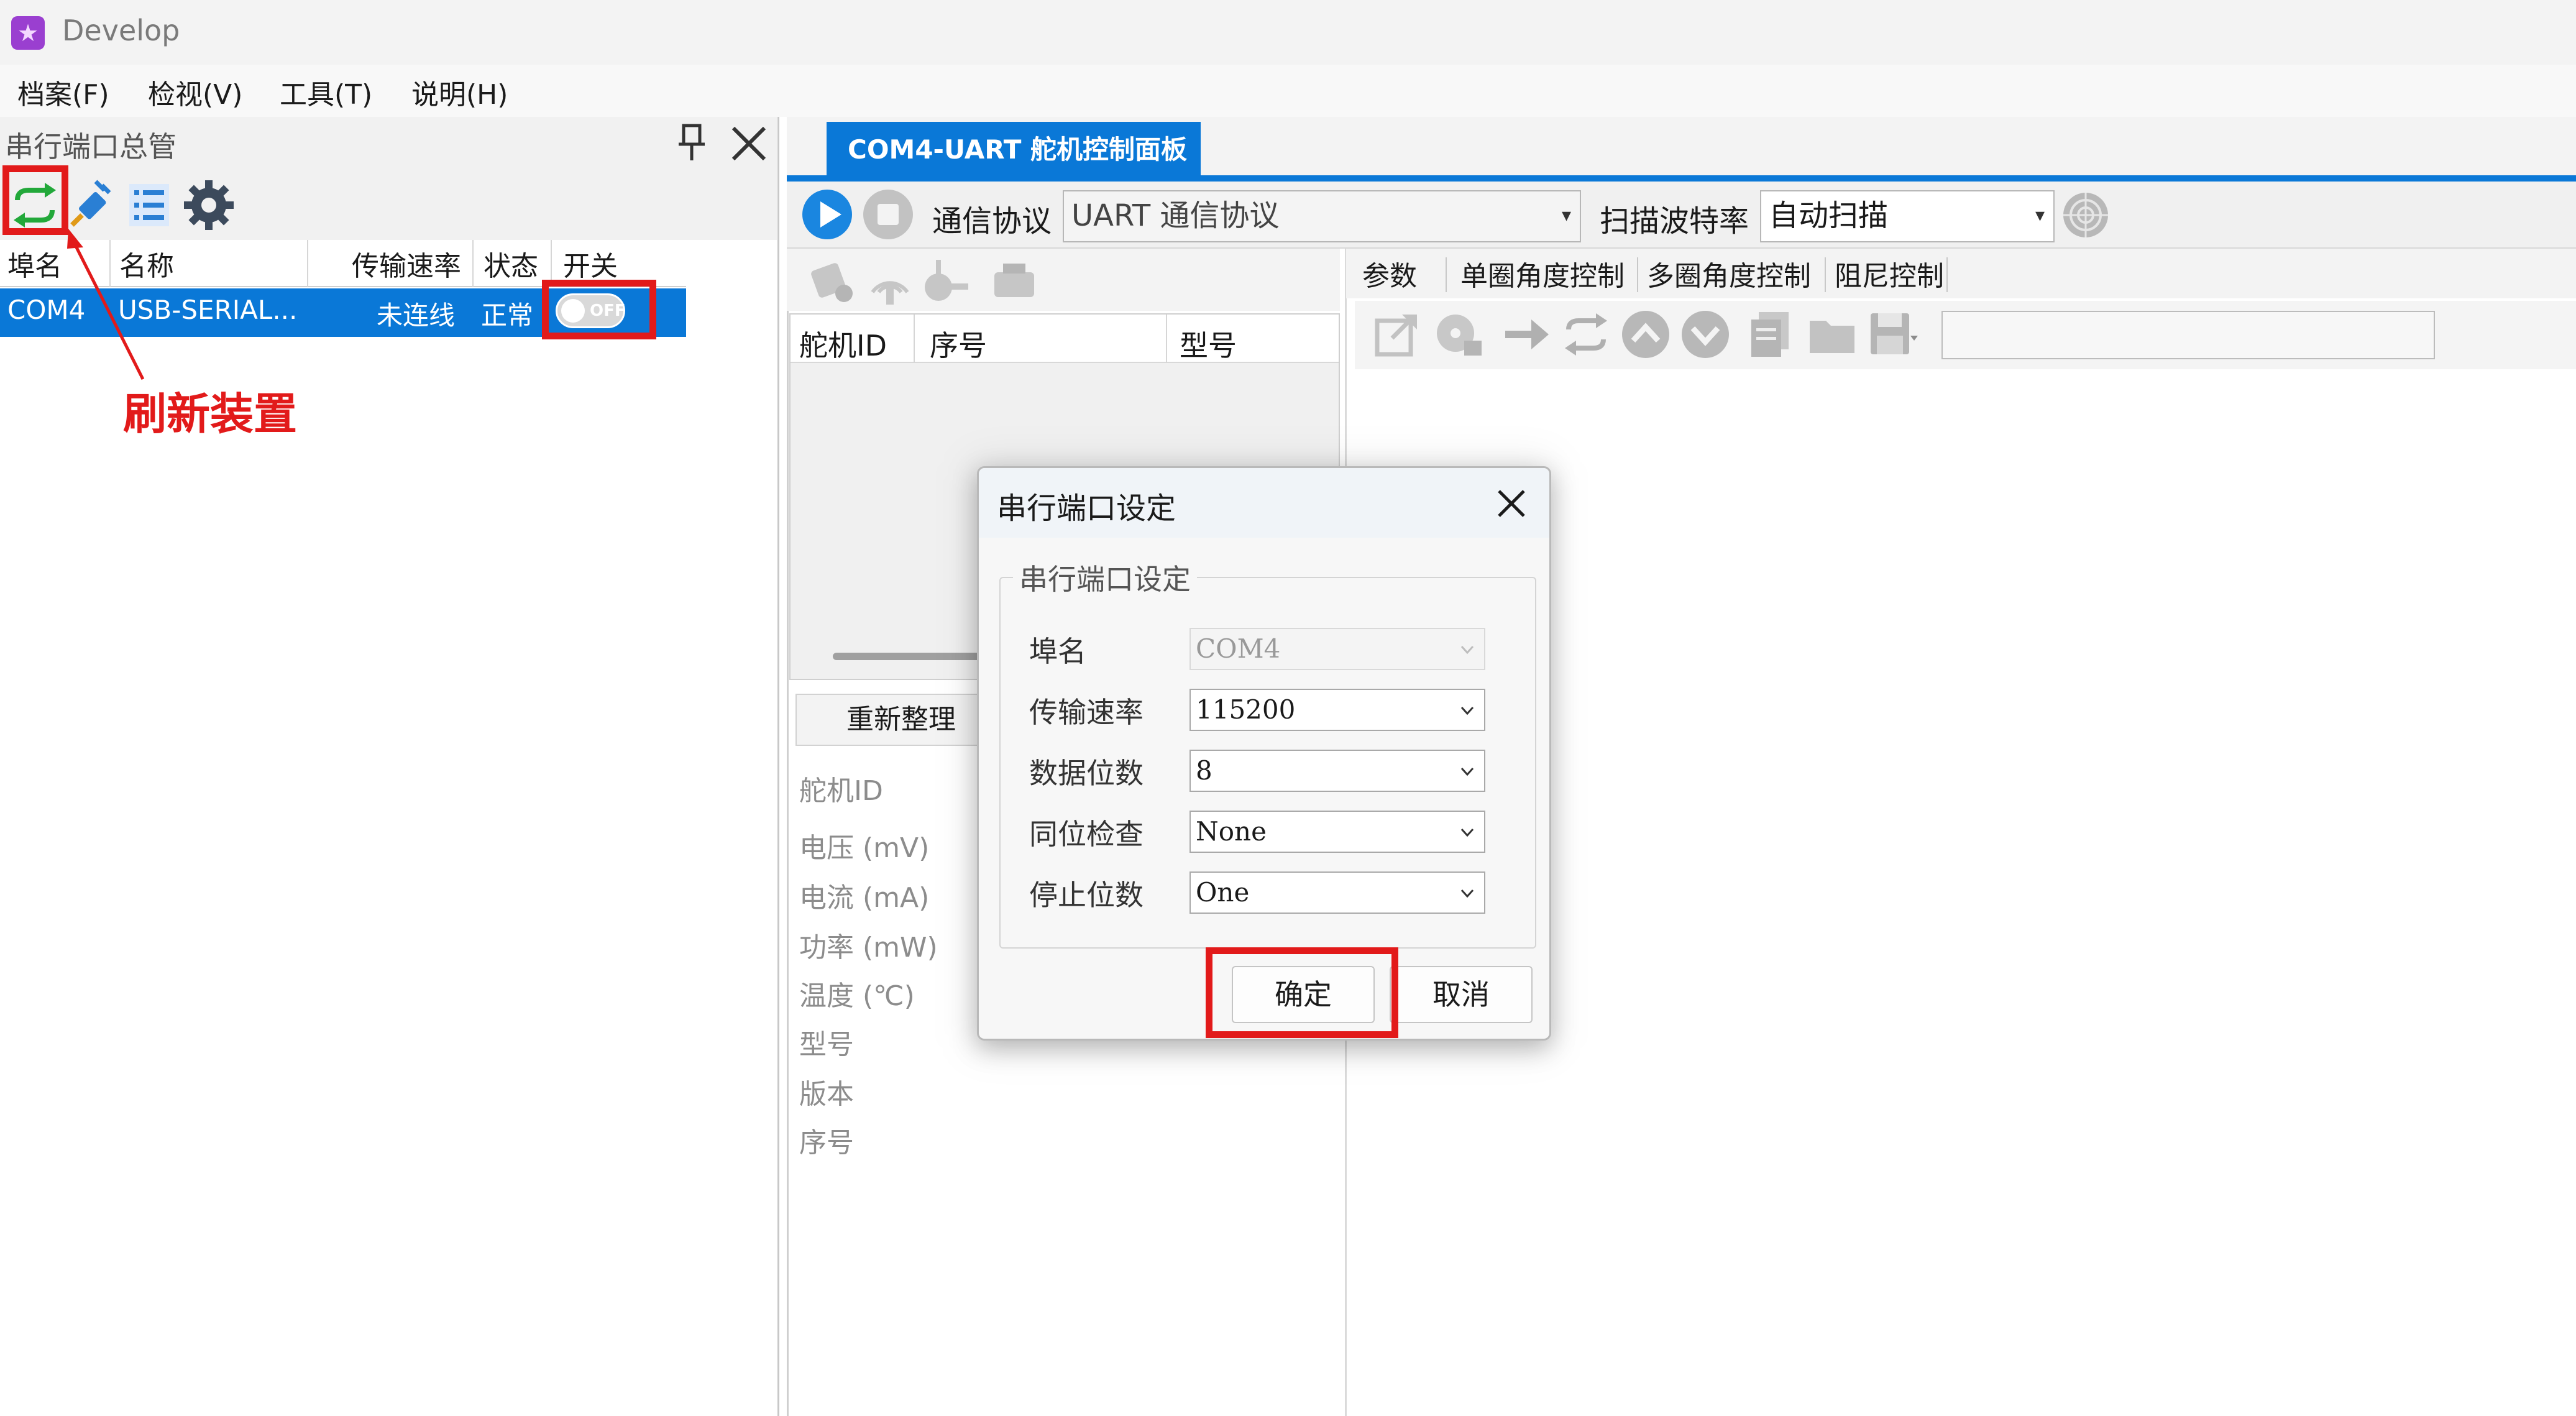 The width and height of the screenshot is (2576, 1416). Describe the element at coordinates (831, 281) in the screenshot. I see `servo-add-icon` at that location.